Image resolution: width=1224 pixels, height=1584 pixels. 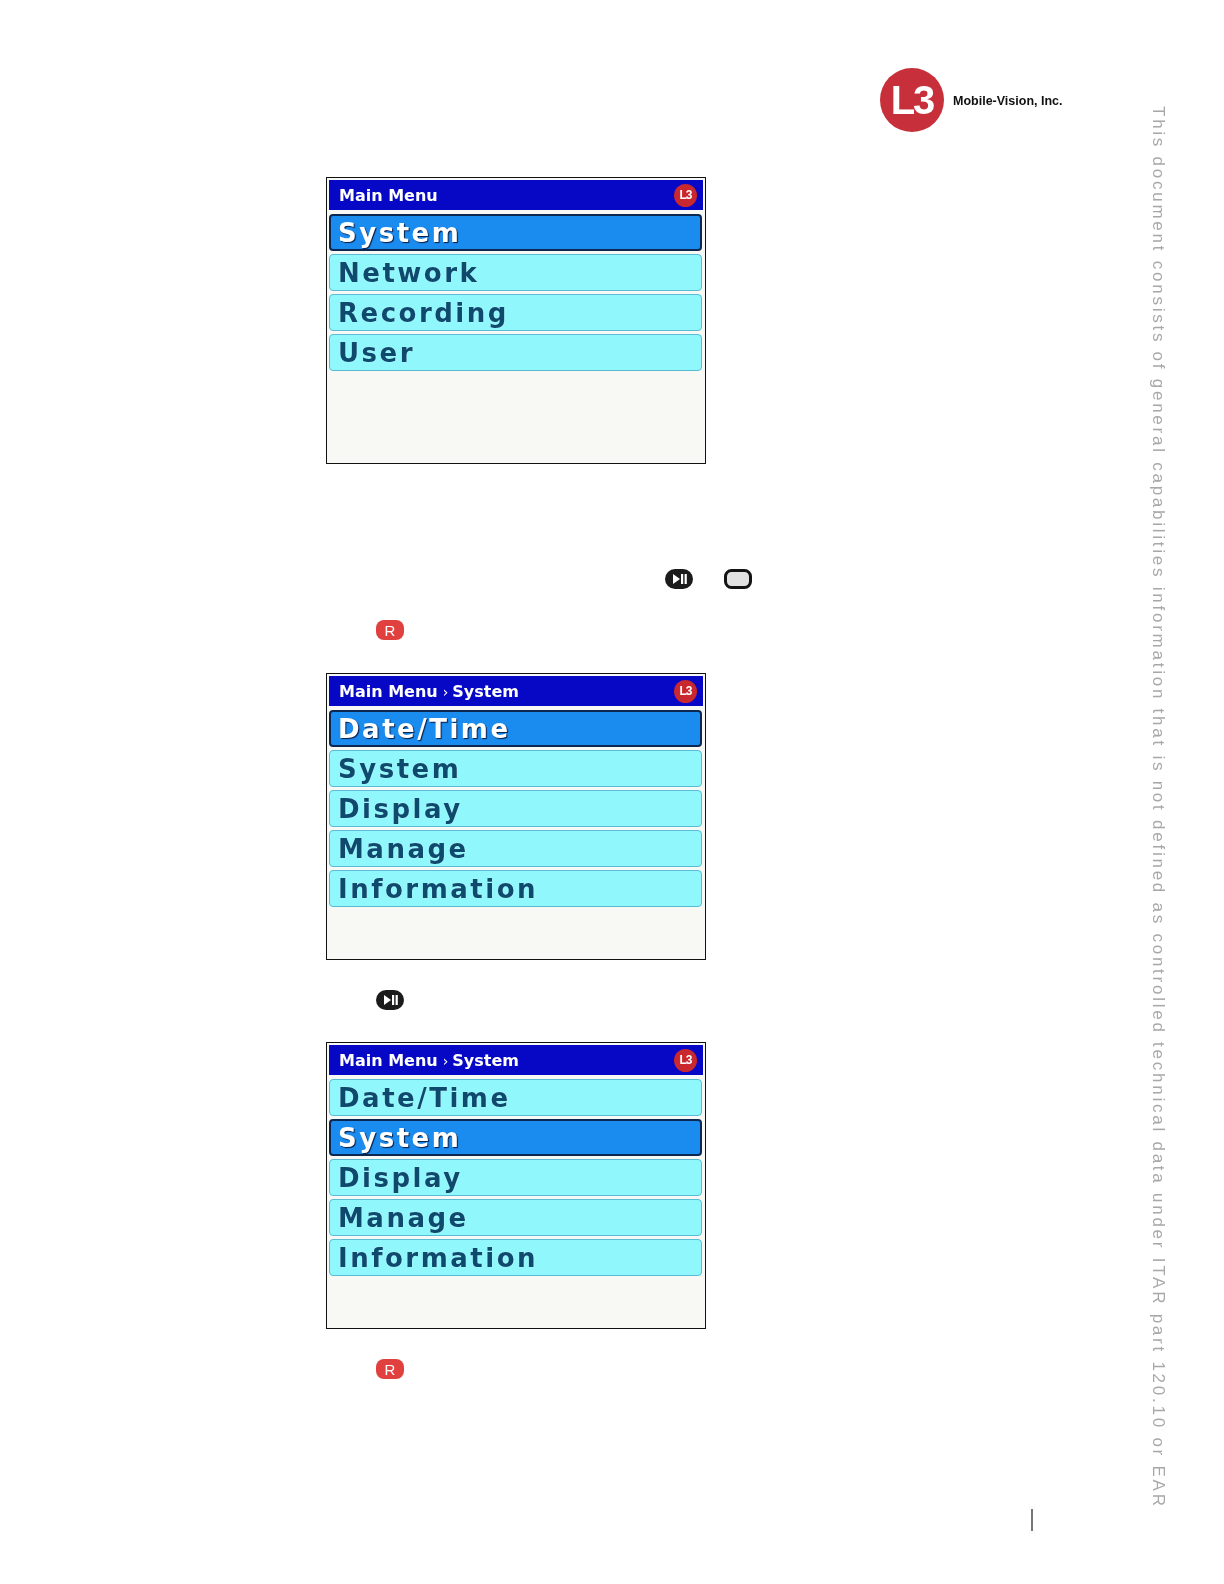 I want to click on company-name: Mobile-Vision, Inc., so click(x=1008, y=101).